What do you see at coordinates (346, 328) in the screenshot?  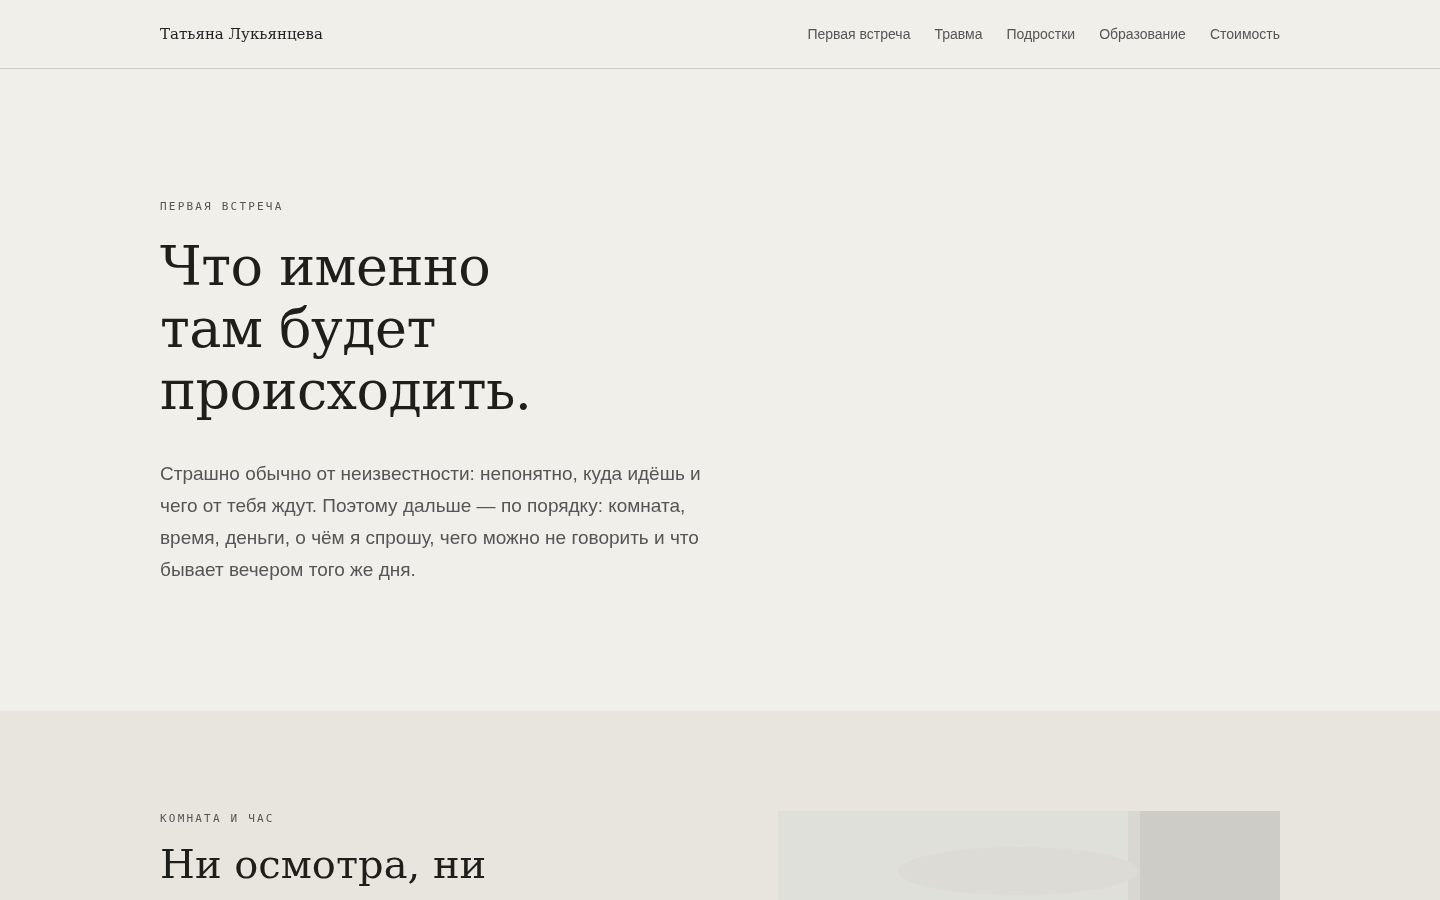 I see `hero-heading: Что именно там будет происходить.` at bounding box center [346, 328].